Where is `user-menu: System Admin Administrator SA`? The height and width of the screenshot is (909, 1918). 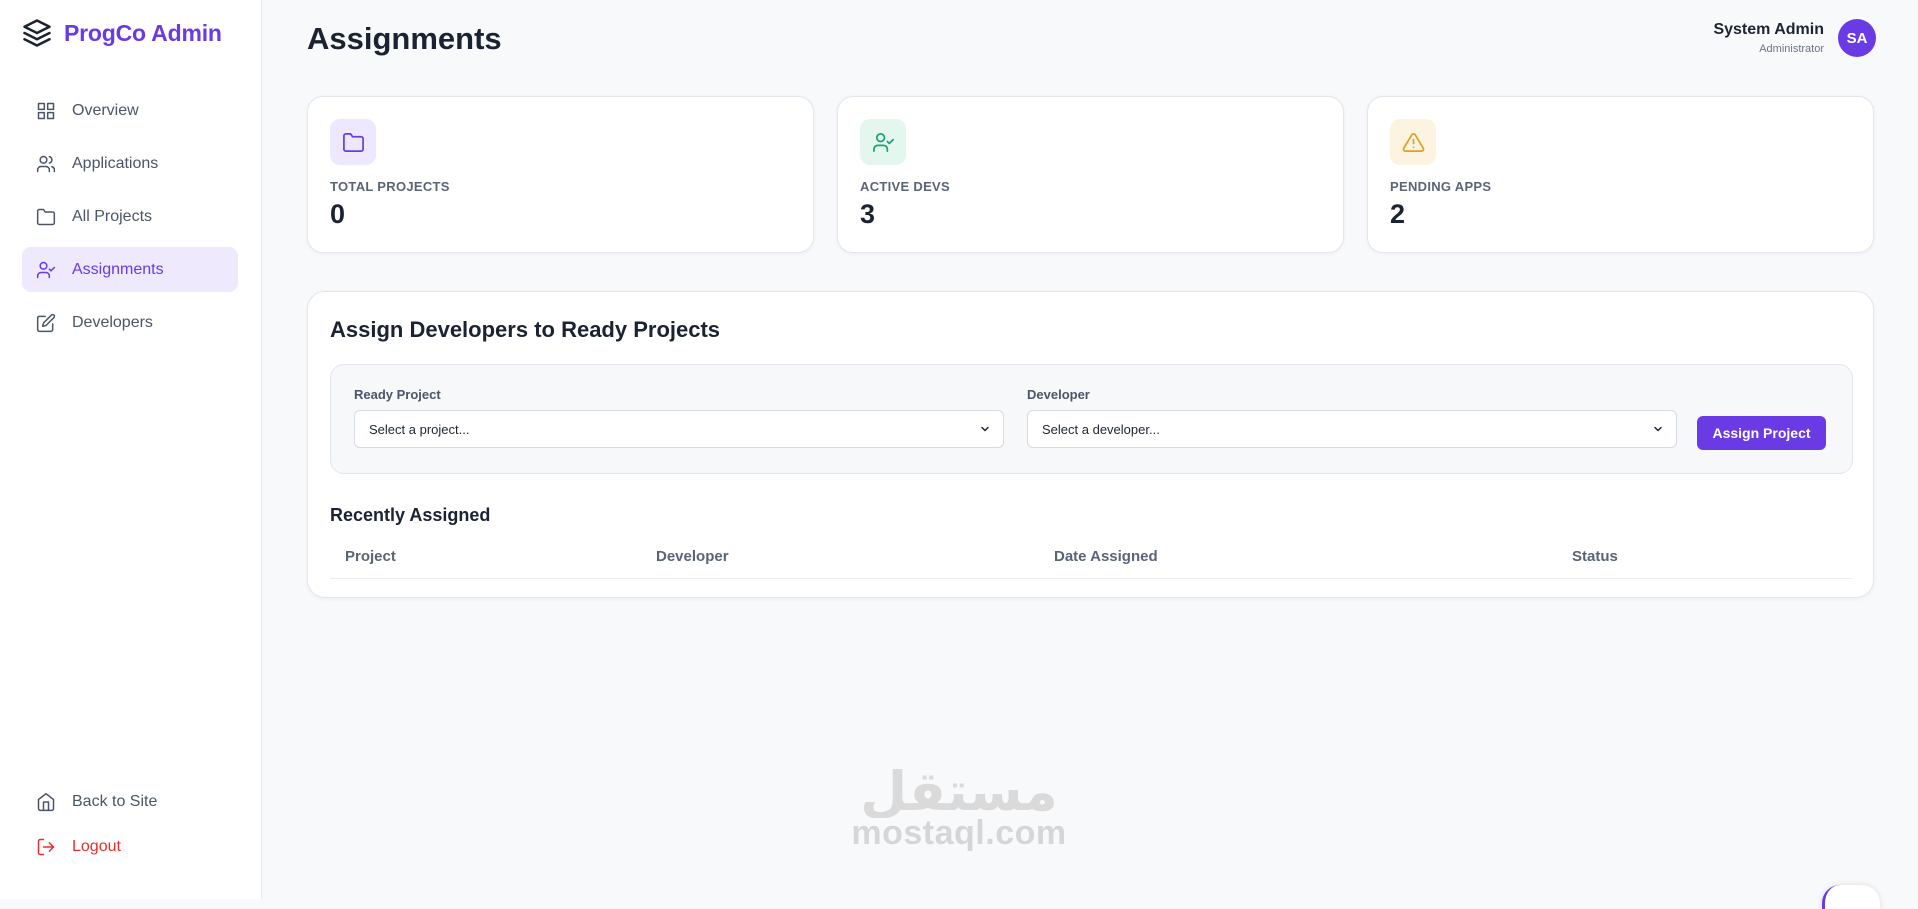
user-menu: System Admin Administrator SA is located at coordinates (1794, 38).